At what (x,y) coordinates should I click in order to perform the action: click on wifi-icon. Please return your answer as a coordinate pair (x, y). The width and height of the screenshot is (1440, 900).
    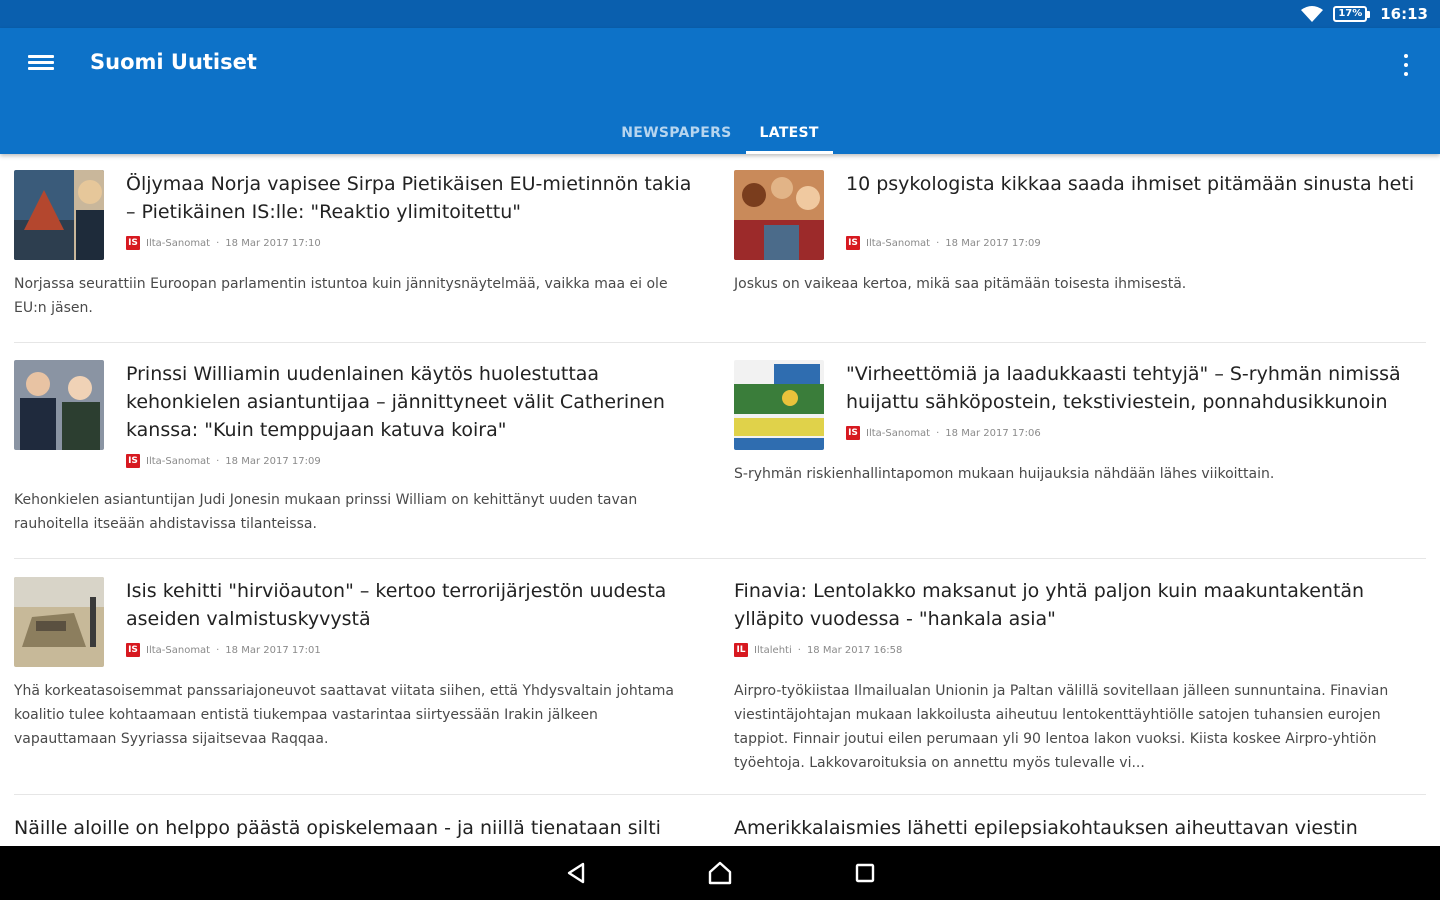
    Looking at the image, I should click on (1312, 14).